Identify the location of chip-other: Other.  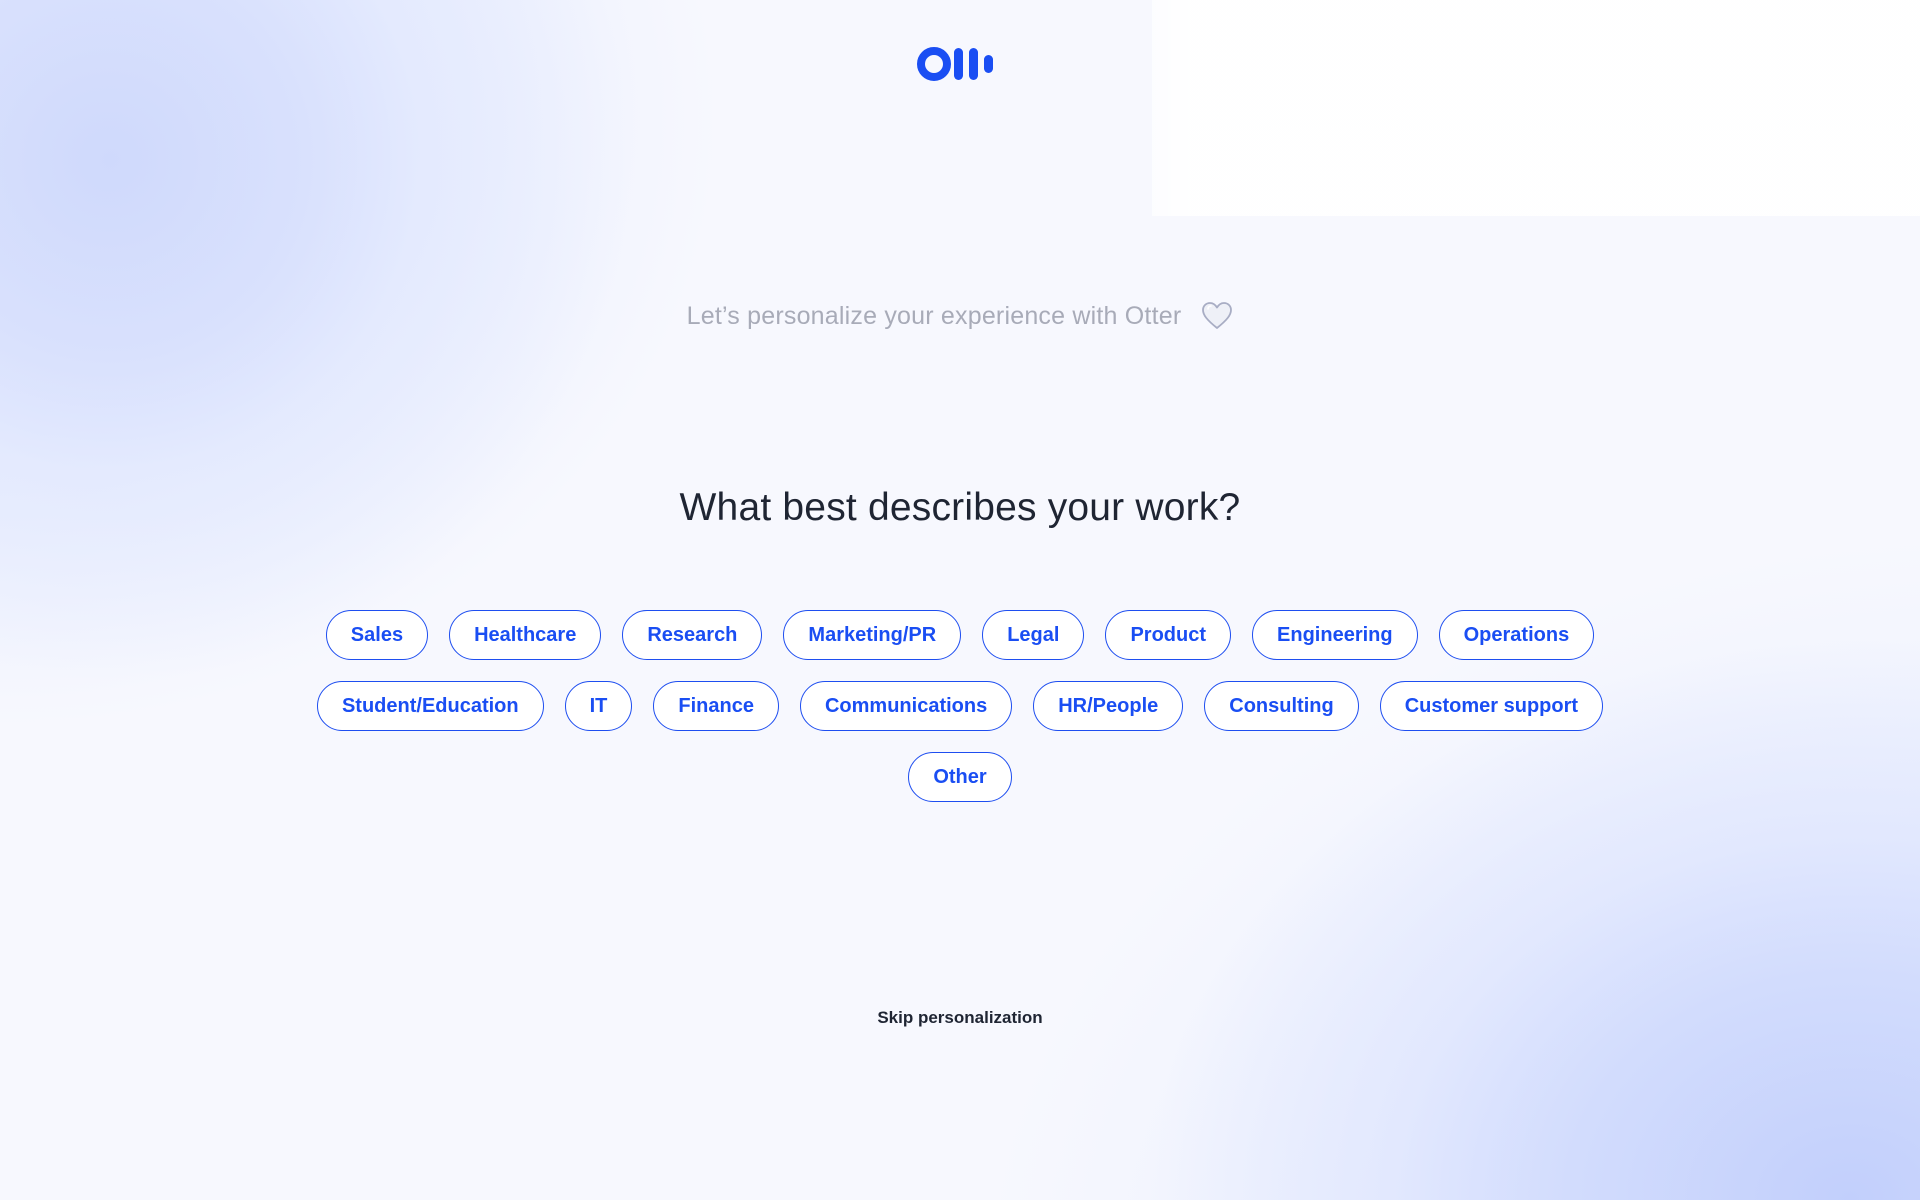
(960, 777).